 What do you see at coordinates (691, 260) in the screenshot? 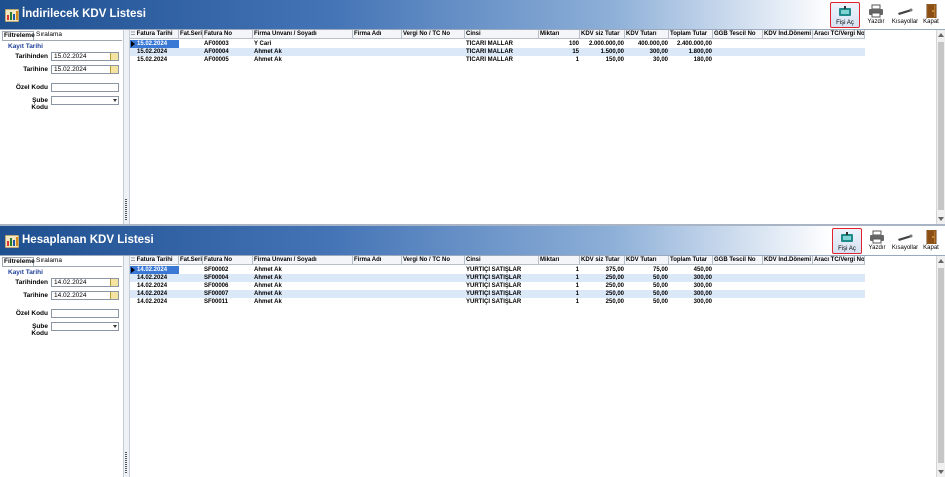
I see `column-header: Toplam Tutar` at bounding box center [691, 260].